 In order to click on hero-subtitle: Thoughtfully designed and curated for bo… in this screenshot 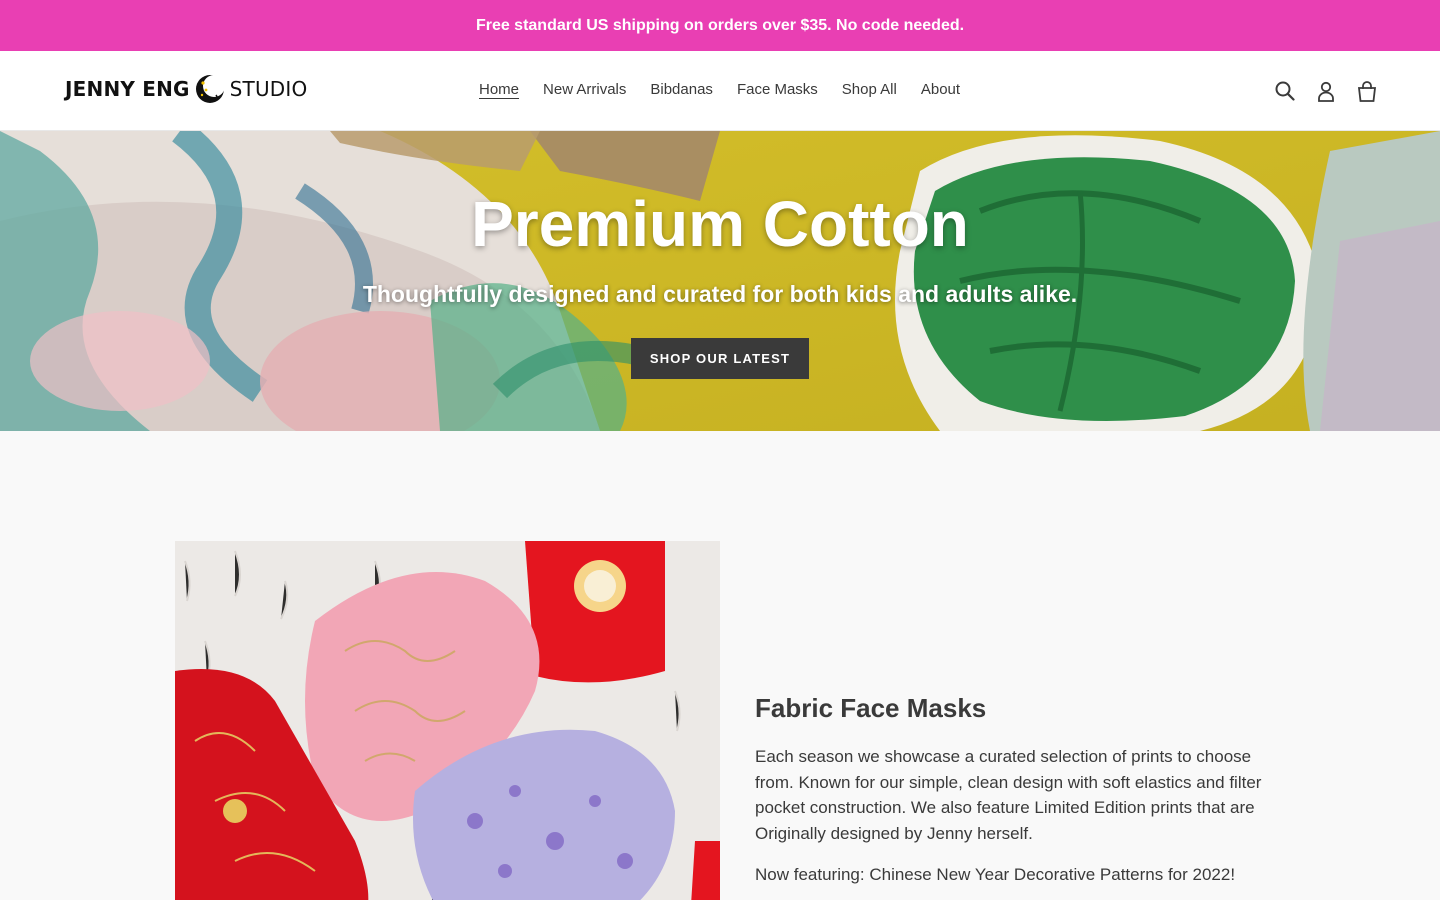, I will do `click(720, 294)`.